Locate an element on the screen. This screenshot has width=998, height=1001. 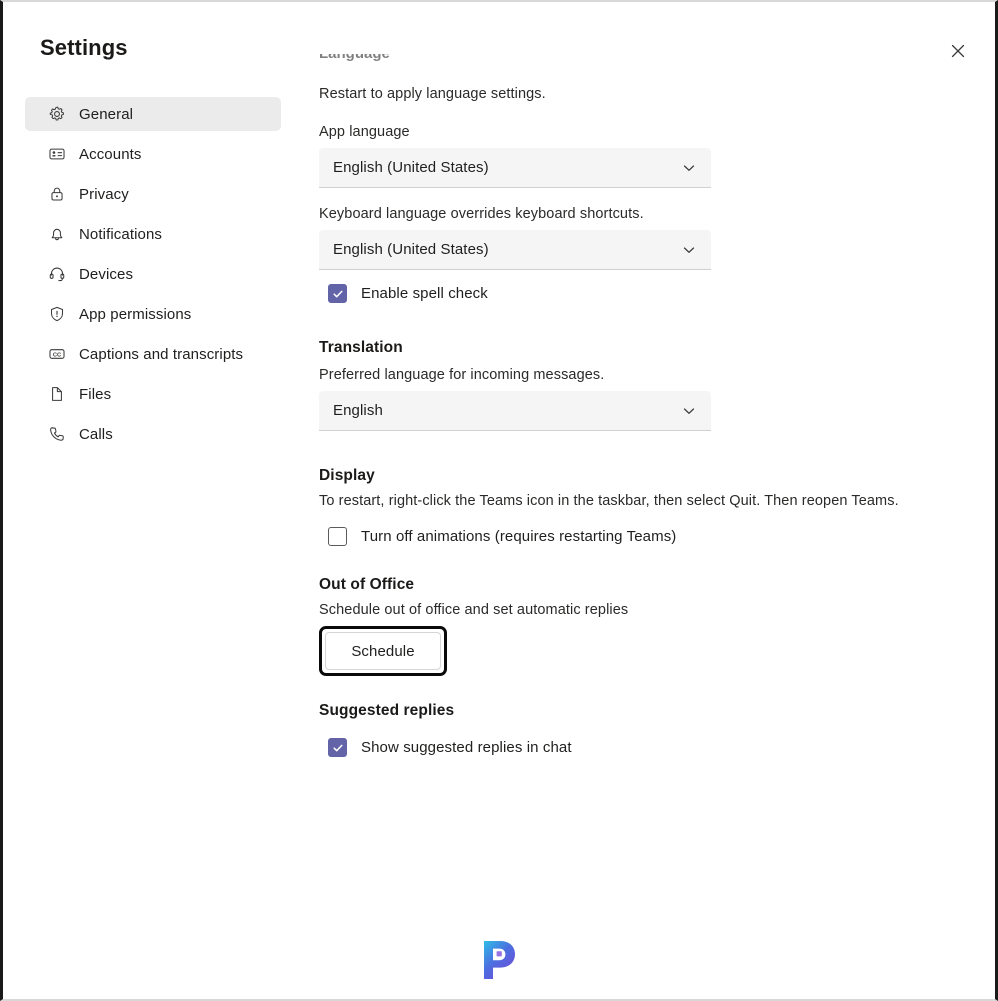
keyboard-language-dropdown: English (United States) is located at coordinates (515, 250).